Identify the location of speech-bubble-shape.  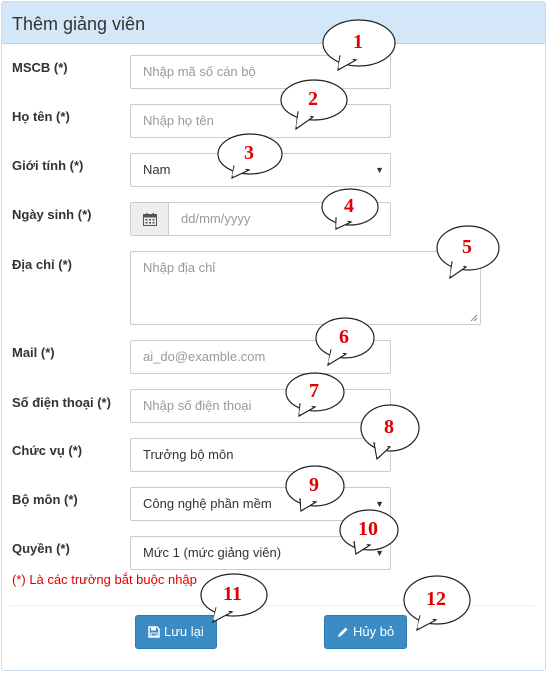
(437, 603).